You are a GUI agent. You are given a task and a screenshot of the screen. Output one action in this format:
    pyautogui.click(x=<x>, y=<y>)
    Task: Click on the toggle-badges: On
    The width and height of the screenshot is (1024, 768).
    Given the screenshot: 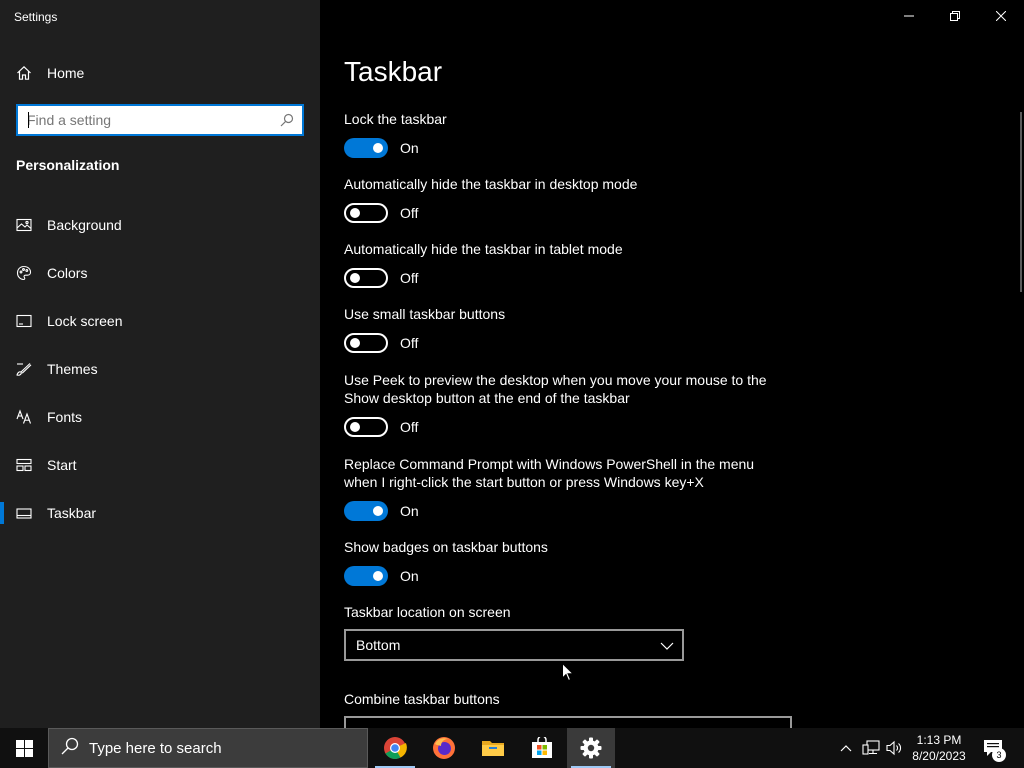 What is the action you would take?
    pyautogui.click(x=381, y=576)
    